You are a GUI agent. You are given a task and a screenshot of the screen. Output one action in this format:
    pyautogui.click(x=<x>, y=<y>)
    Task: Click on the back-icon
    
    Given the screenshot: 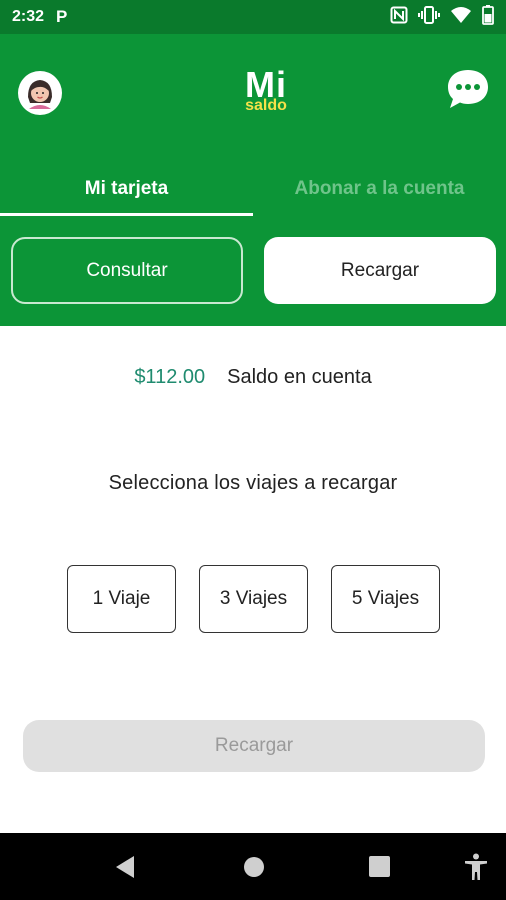 What is the action you would take?
    pyautogui.click(x=125, y=867)
    